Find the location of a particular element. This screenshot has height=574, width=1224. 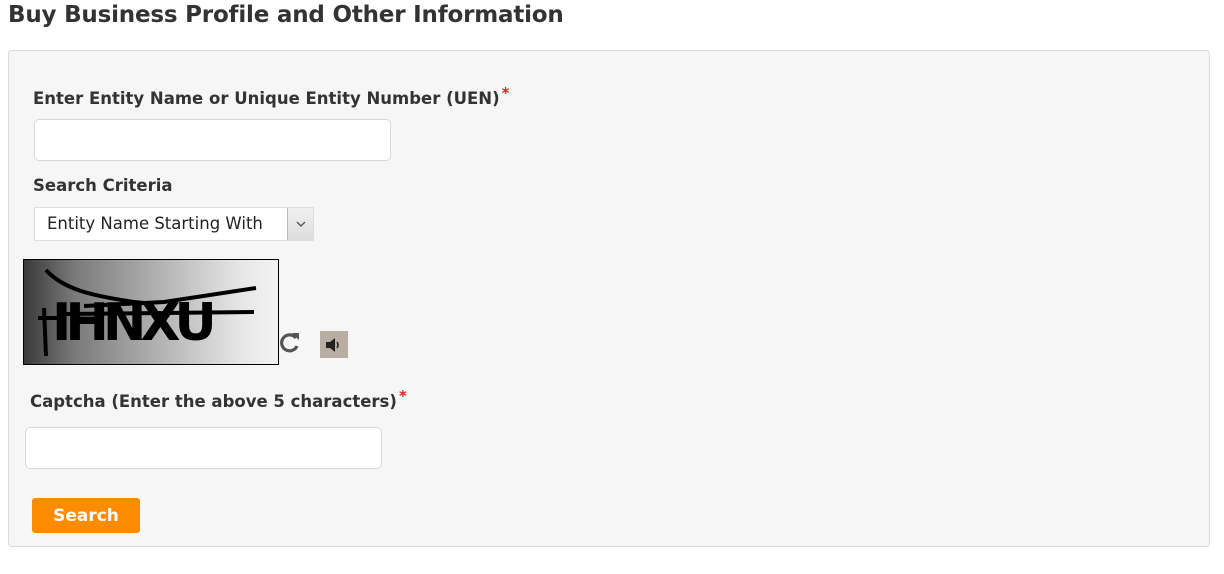

refresh-icon is located at coordinates (289, 343).